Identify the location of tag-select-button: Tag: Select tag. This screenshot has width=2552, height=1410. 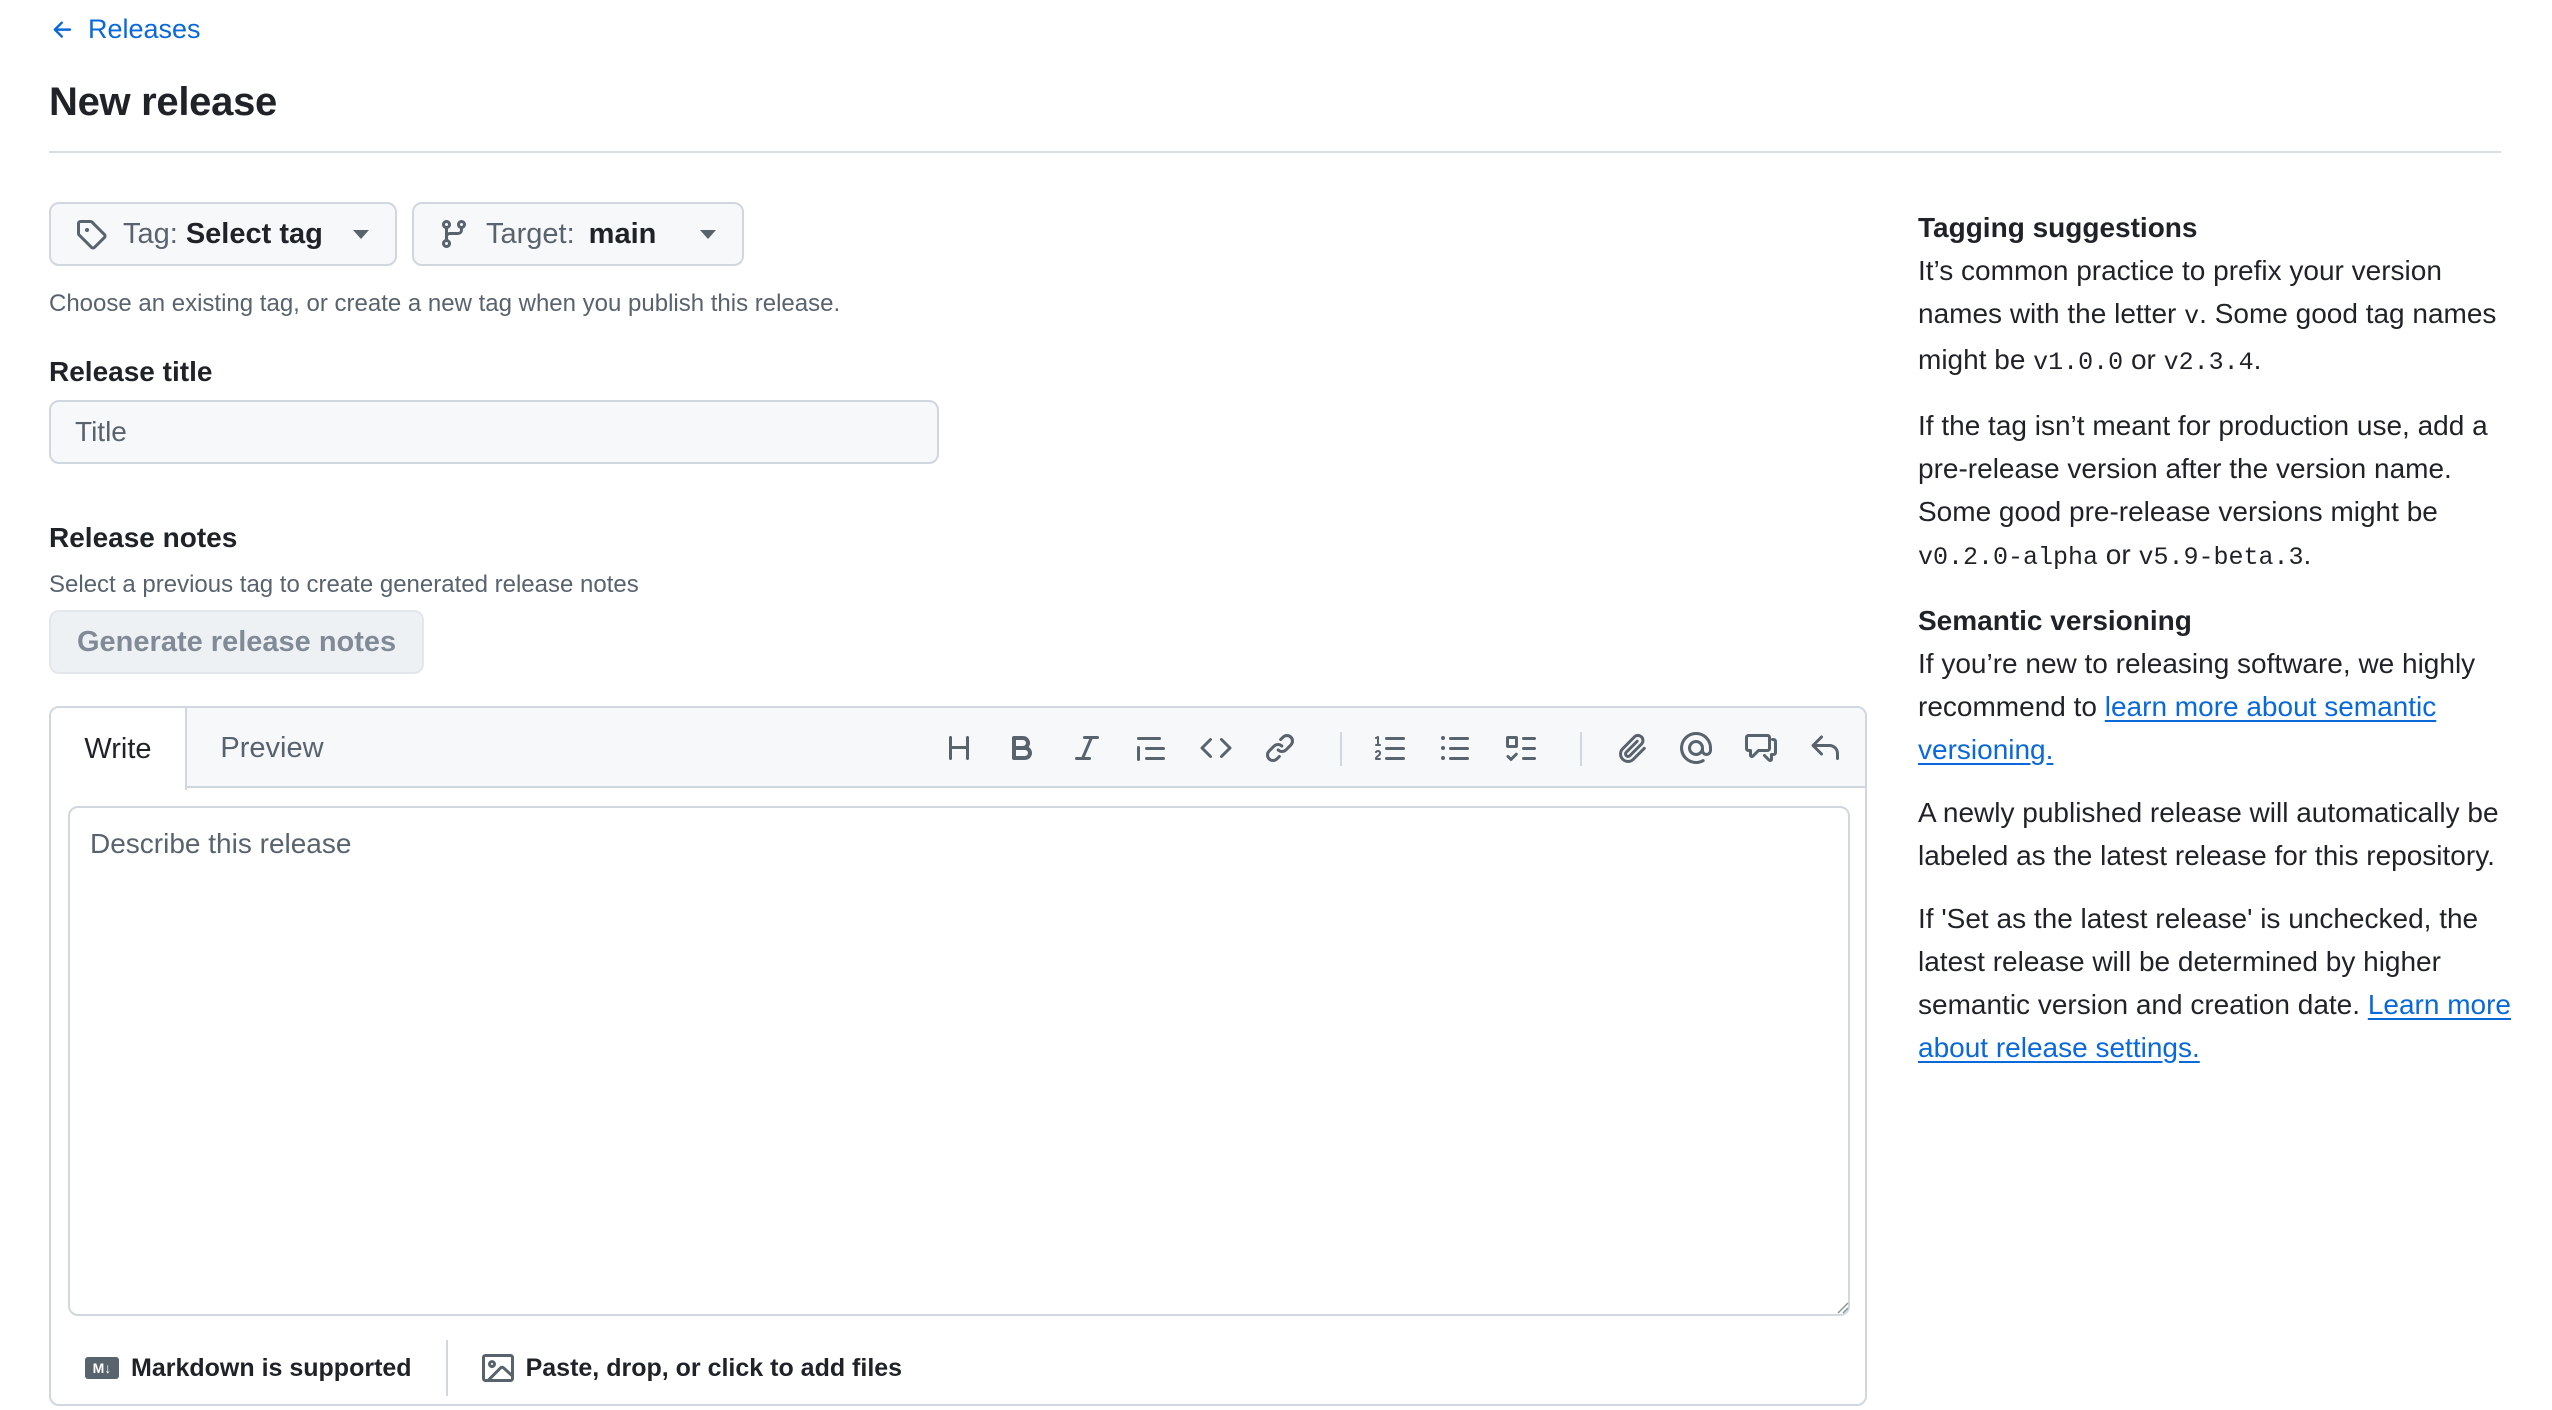
(223, 234).